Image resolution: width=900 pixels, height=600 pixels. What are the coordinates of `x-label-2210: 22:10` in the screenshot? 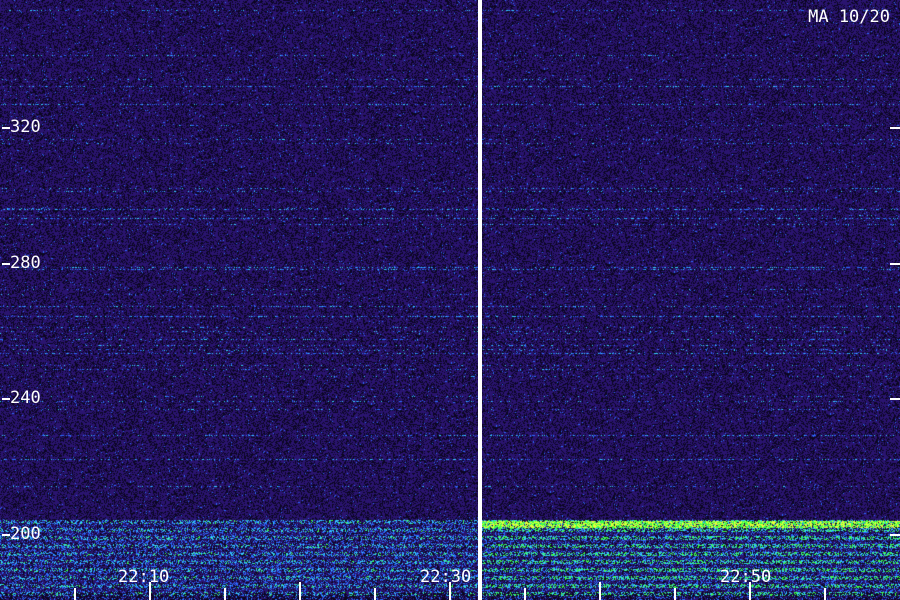 It's located at (144, 577).